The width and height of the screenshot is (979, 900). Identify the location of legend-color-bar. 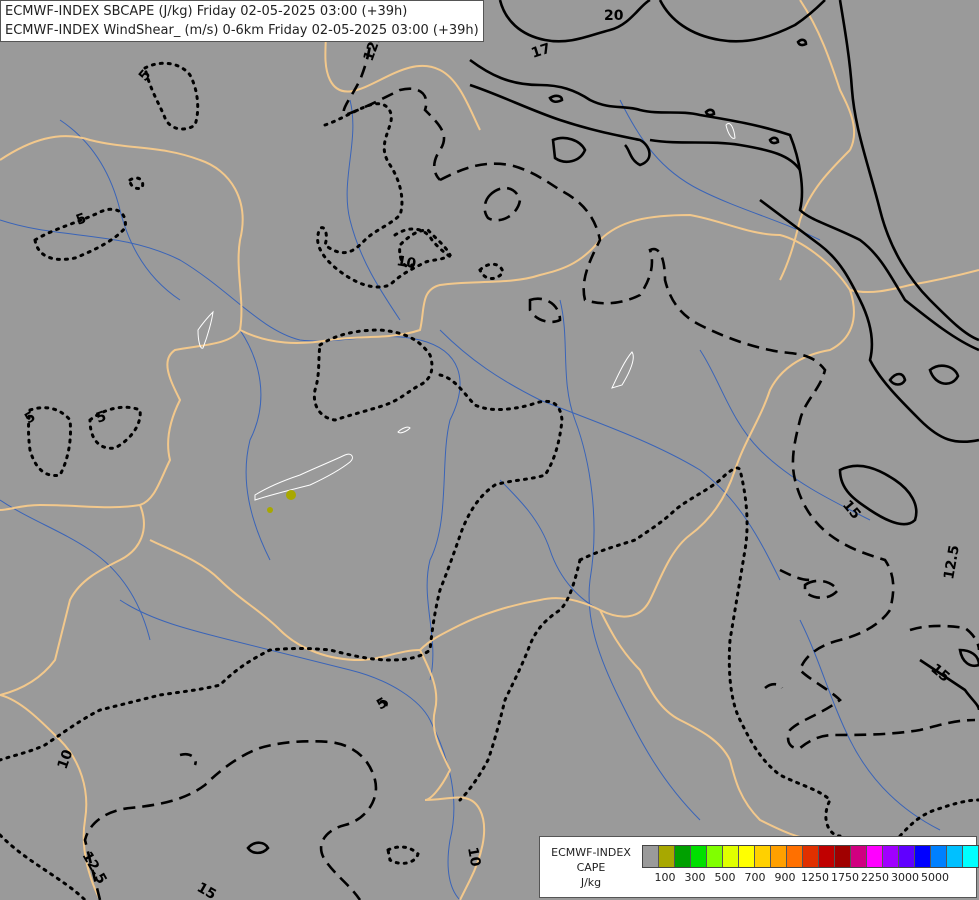
(810, 856).